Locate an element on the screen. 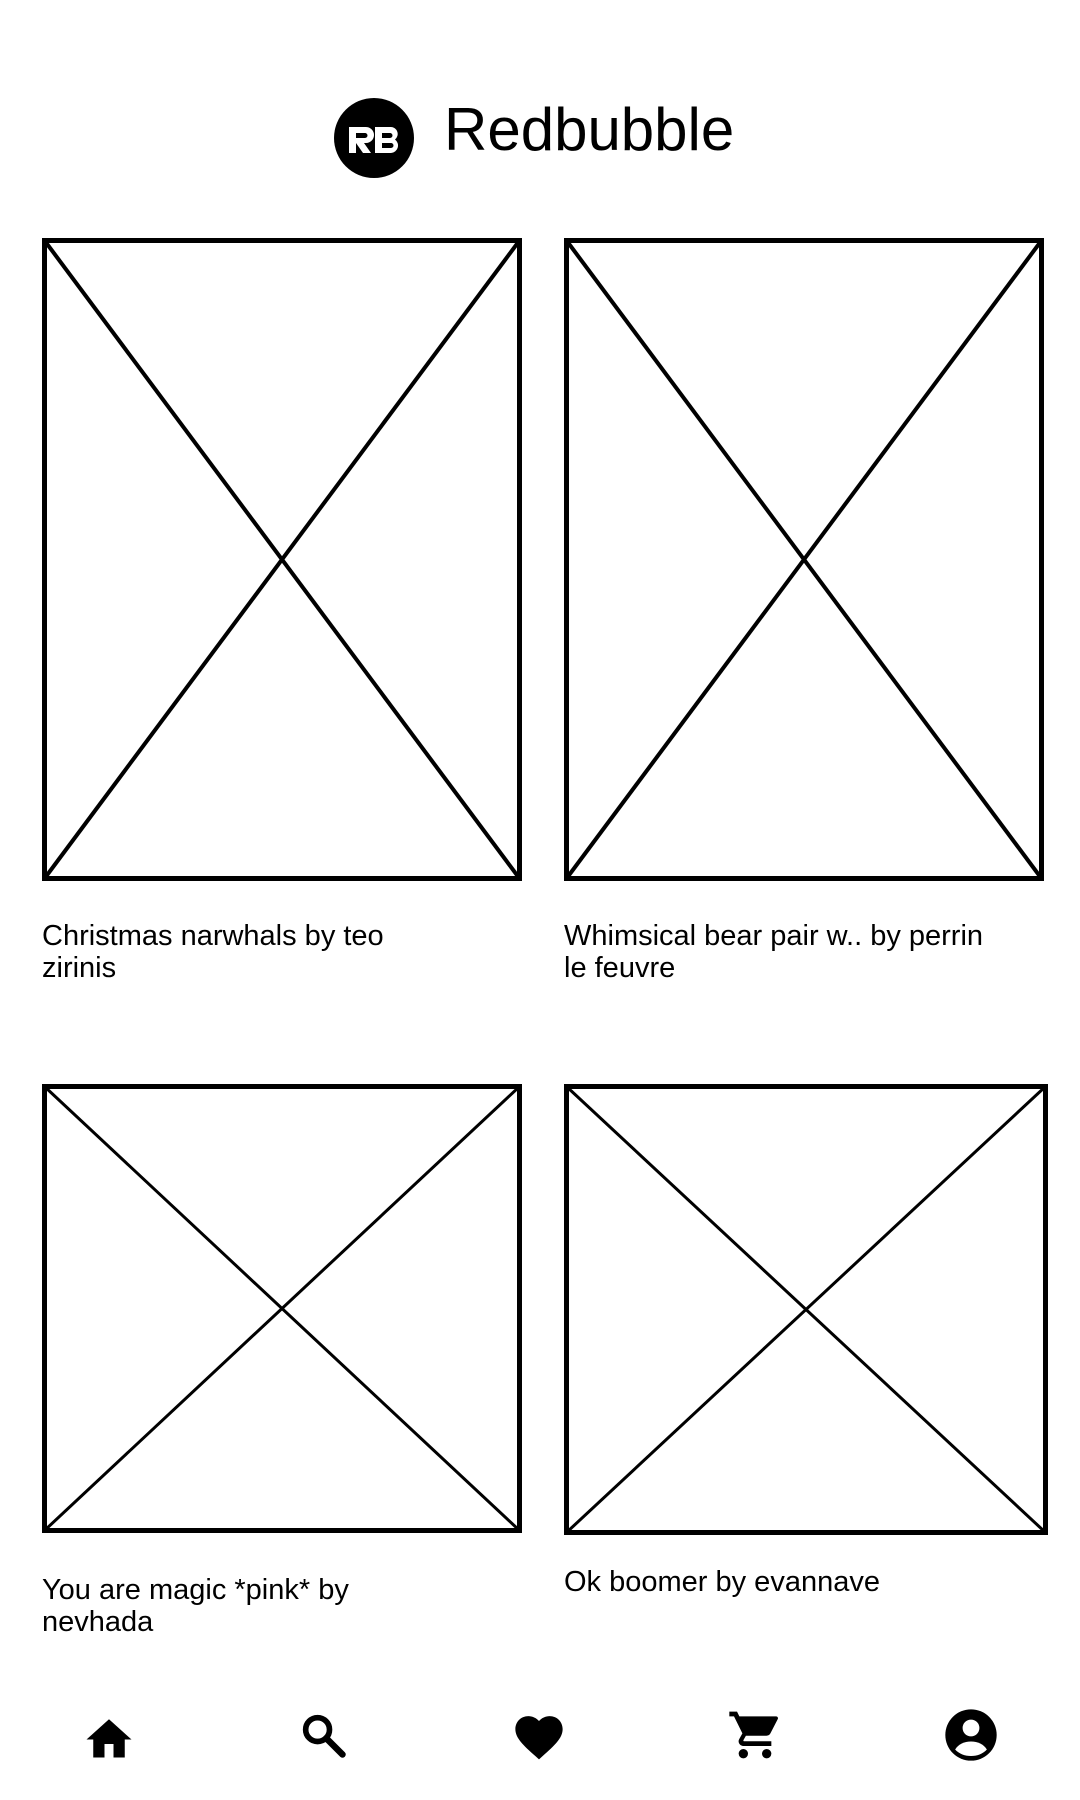 Image resolution: width=1080 pixels, height=1800 pixels. account-circle-icon is located at coordinates (971, 1735).